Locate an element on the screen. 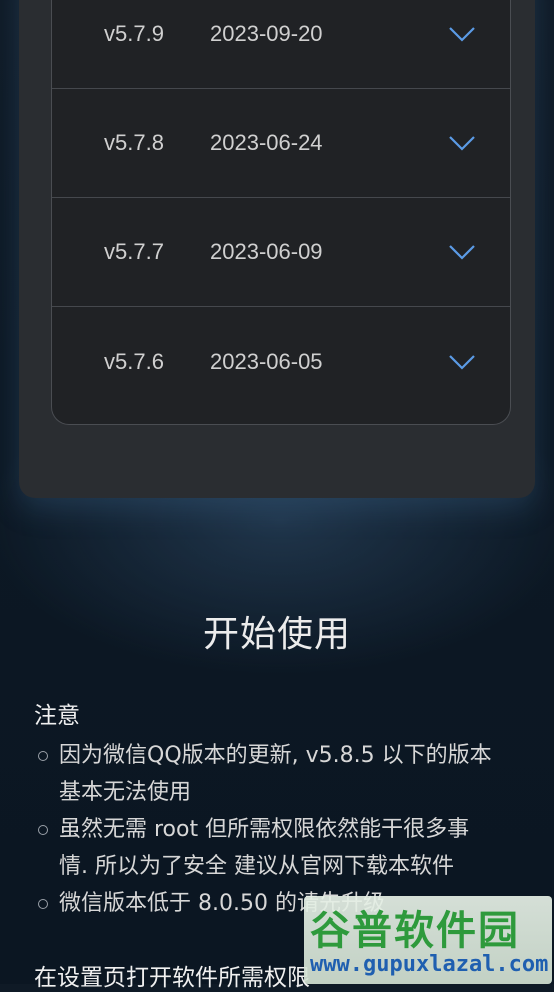  watermark-url: www.gupuxlazal.com is located at coordinates (429, 964).